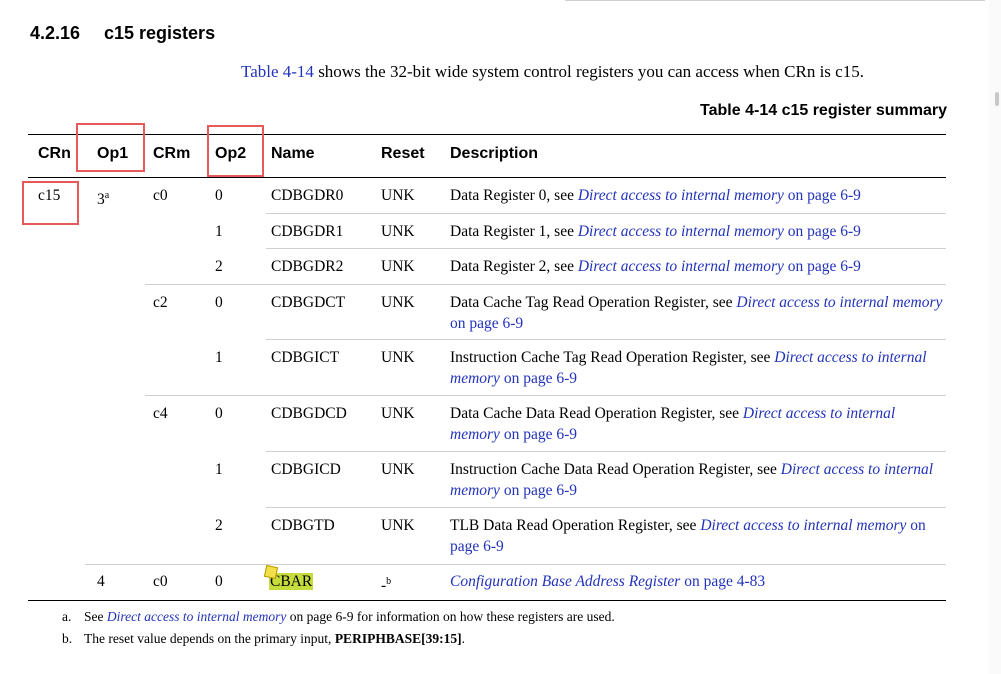  Describe the element at coordinates (54, 153) in the screenshot. I see `col-header-crn: CRn` at that location.